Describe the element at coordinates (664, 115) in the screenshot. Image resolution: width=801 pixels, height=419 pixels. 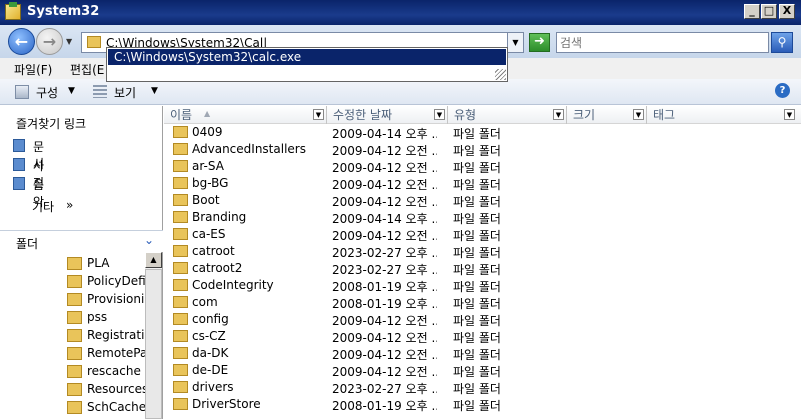
I see `column-label: 태그` at that location.